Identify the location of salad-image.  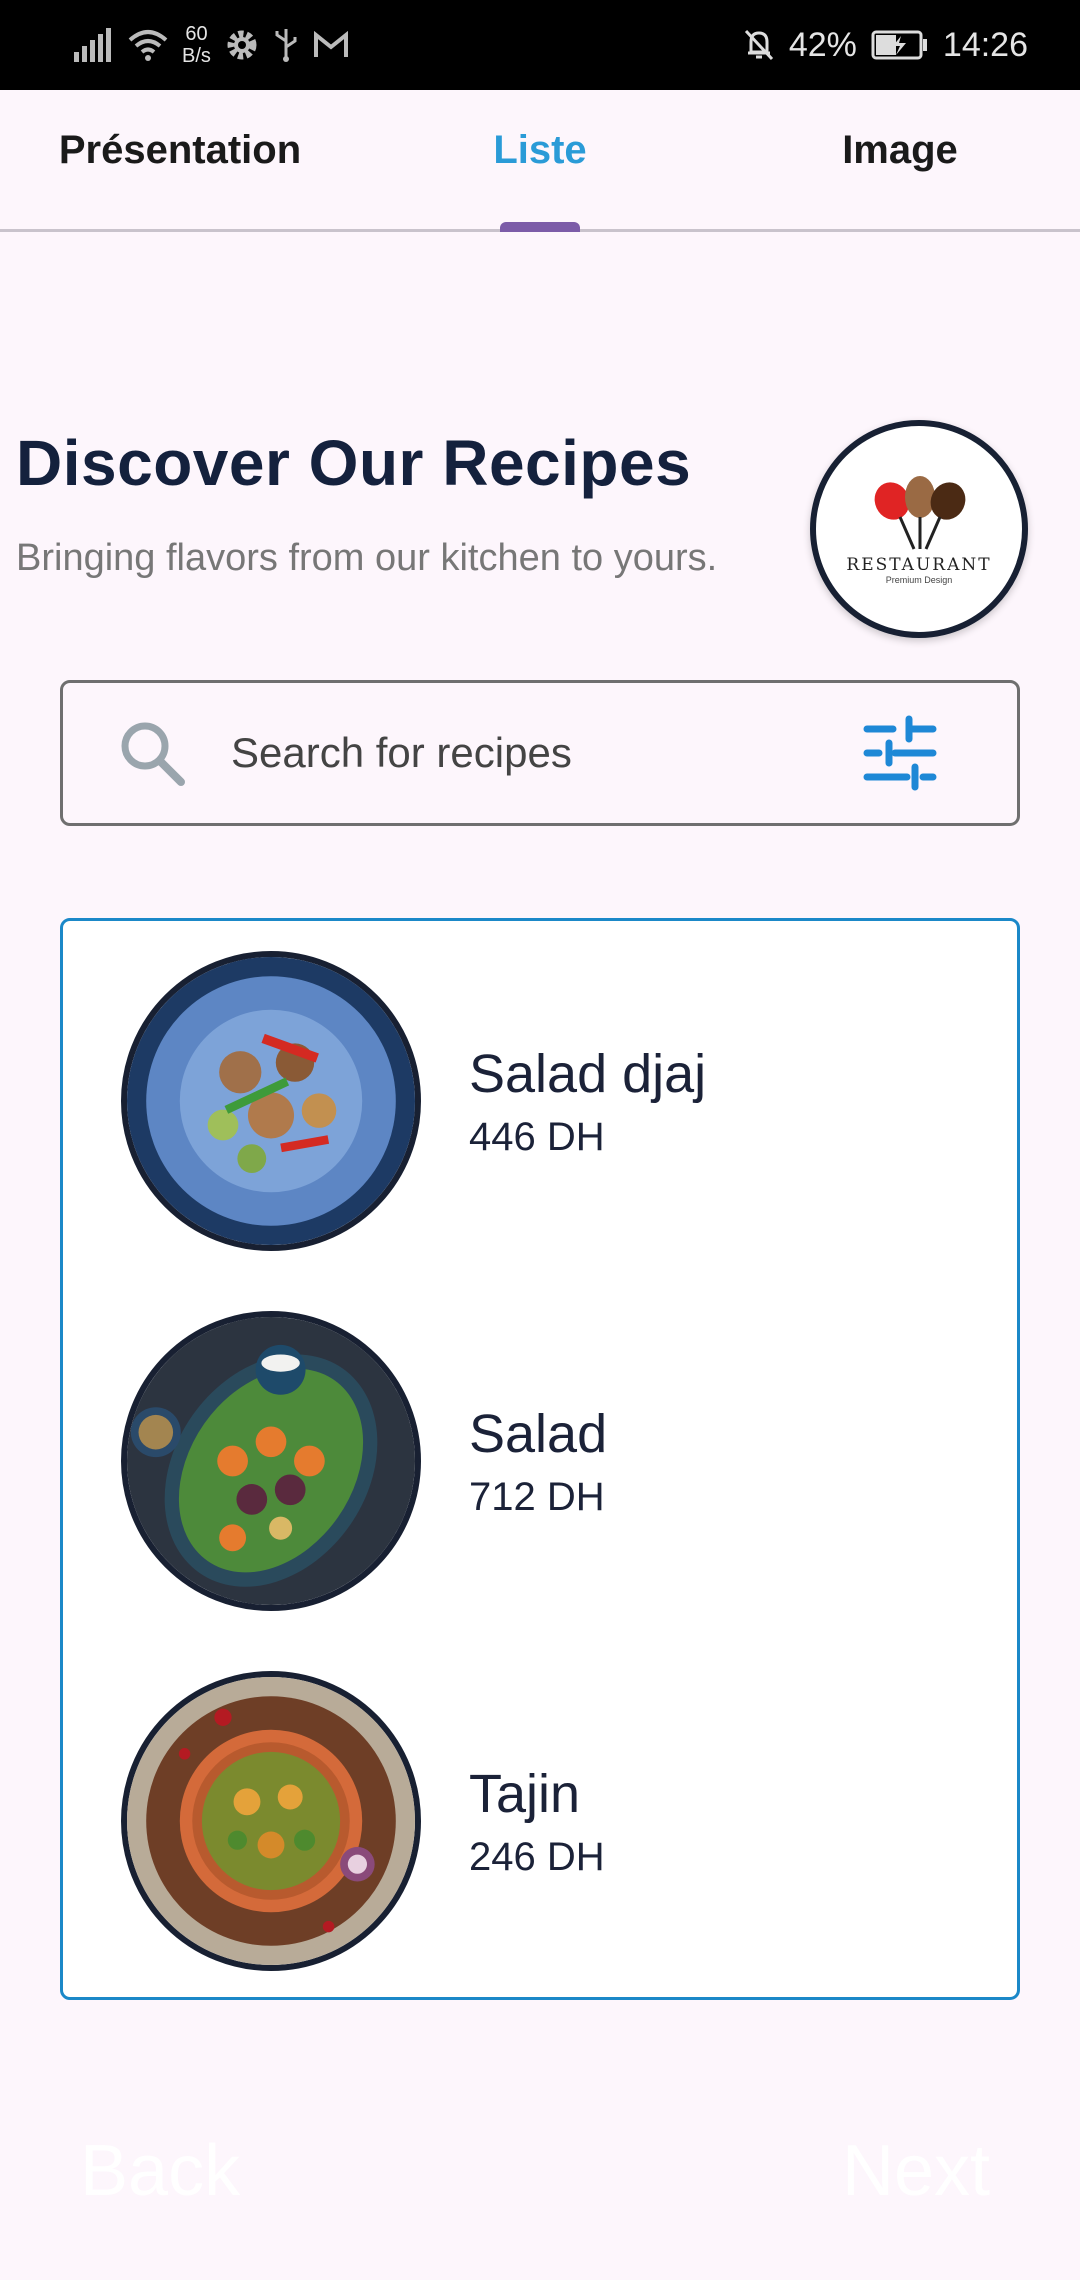
(271, 1461).